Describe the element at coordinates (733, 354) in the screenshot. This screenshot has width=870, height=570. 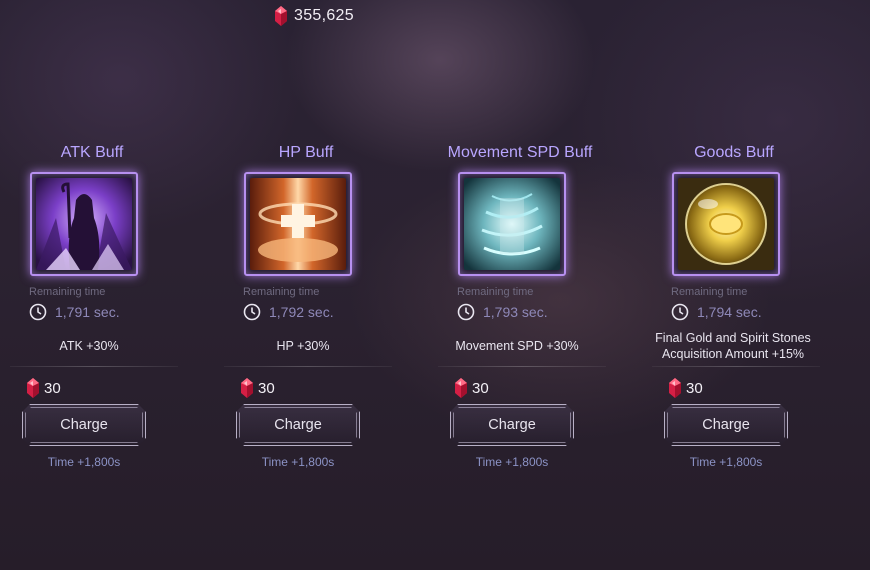
I see `buff-effect-line: Acquisition Amount +15%` at that location.